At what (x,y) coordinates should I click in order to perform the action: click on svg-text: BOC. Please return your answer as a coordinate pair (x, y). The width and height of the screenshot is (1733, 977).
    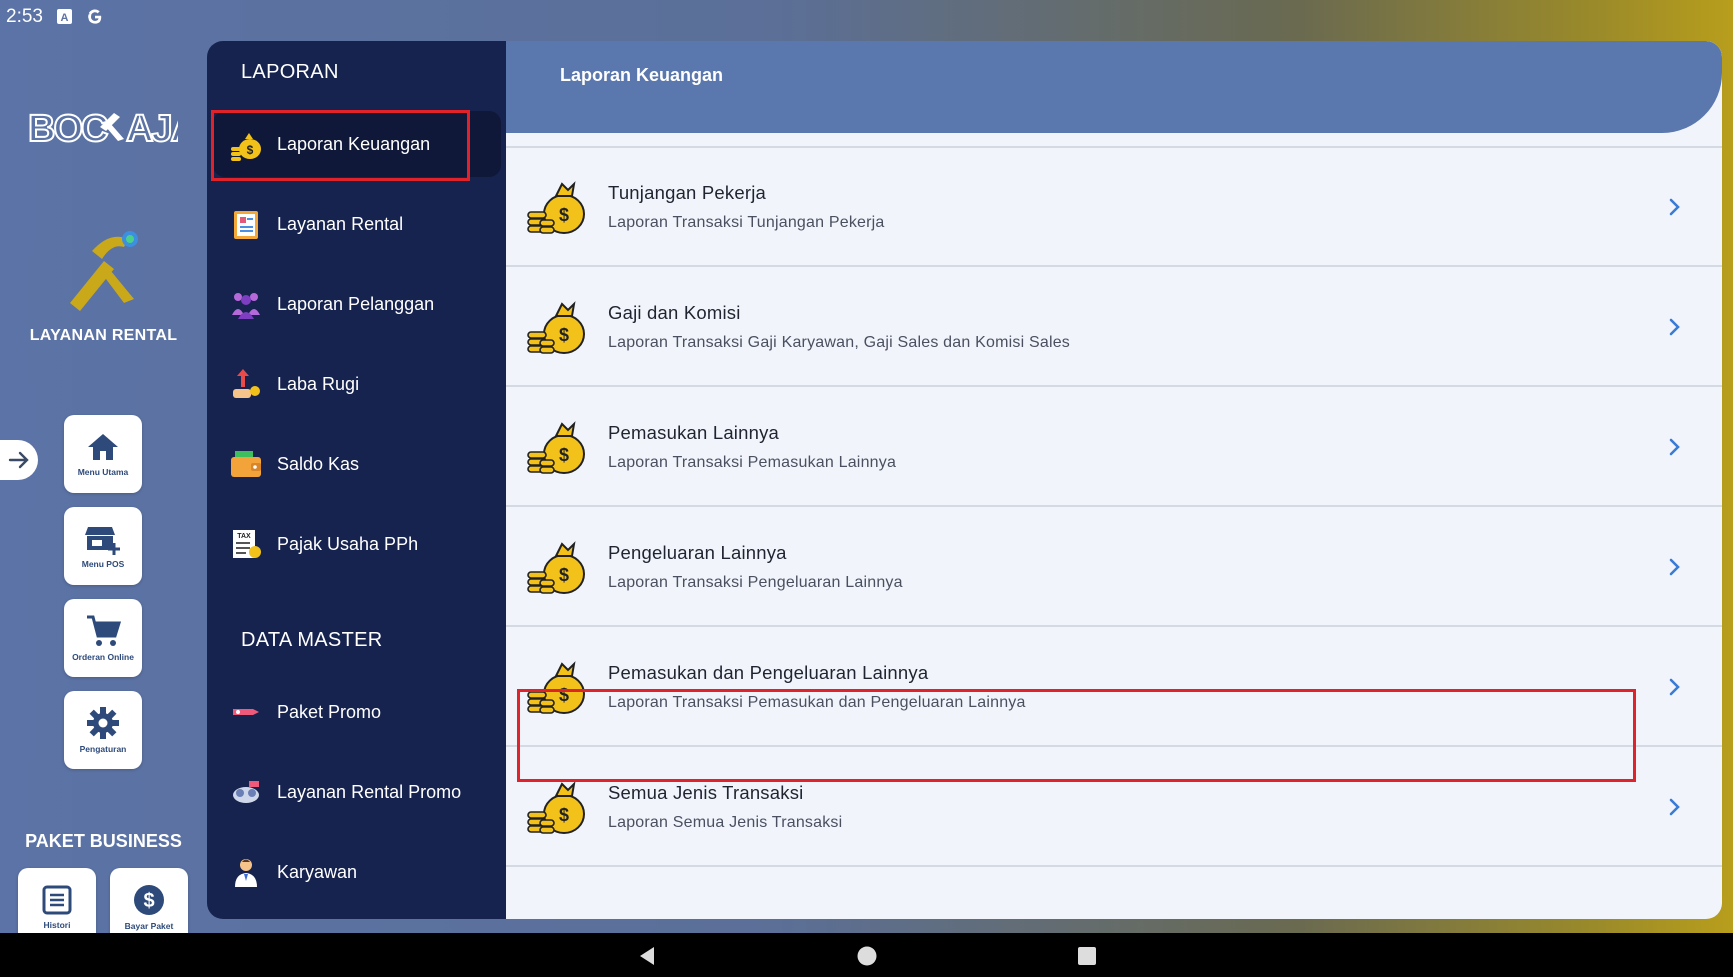
    Looking at the image, I should click on (68, 129).